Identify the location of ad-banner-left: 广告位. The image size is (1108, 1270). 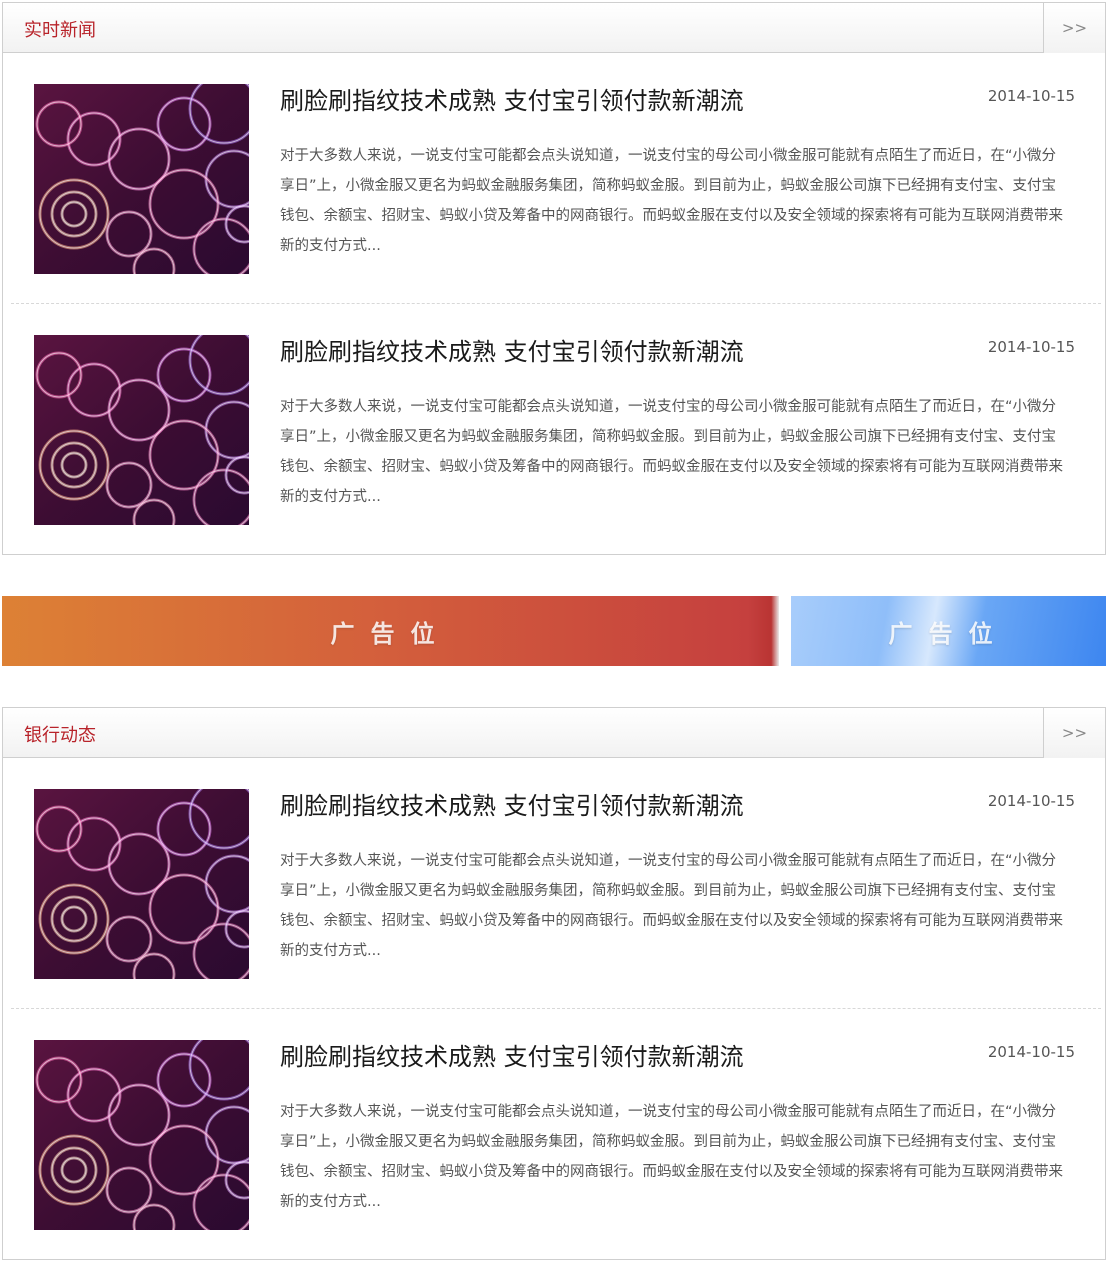
(390, 631).